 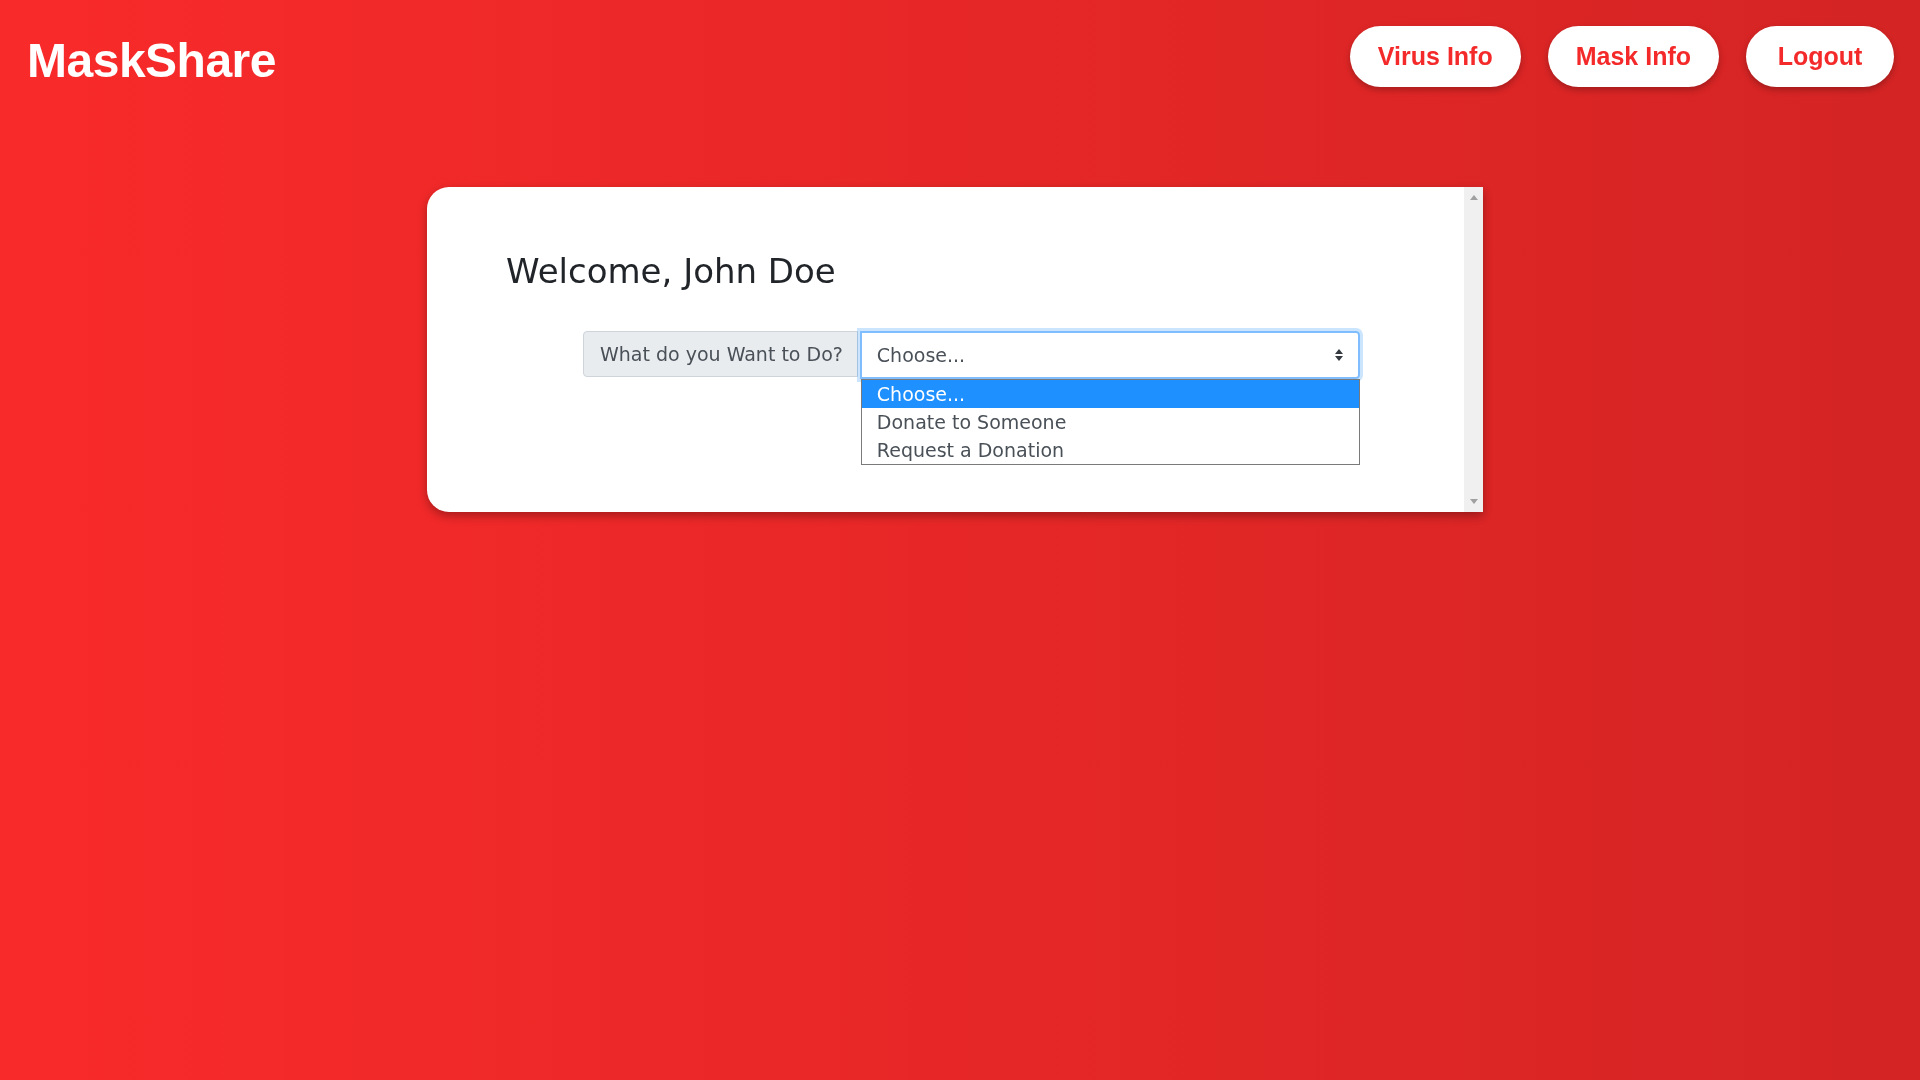 I want to click on nav-button: Mask Info, so click(x=1633, y=56).